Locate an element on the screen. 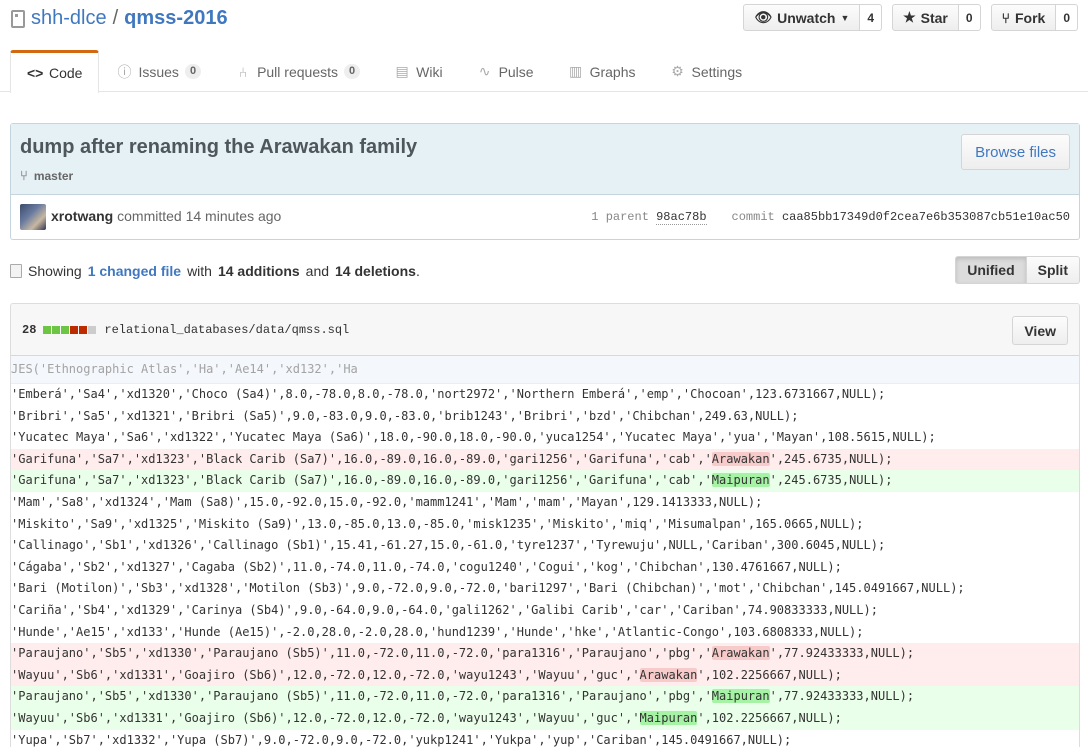 This screenshot has height=747, width=1088. tab-graphs: ▥ Graphs is located at coordinates (602, 71).